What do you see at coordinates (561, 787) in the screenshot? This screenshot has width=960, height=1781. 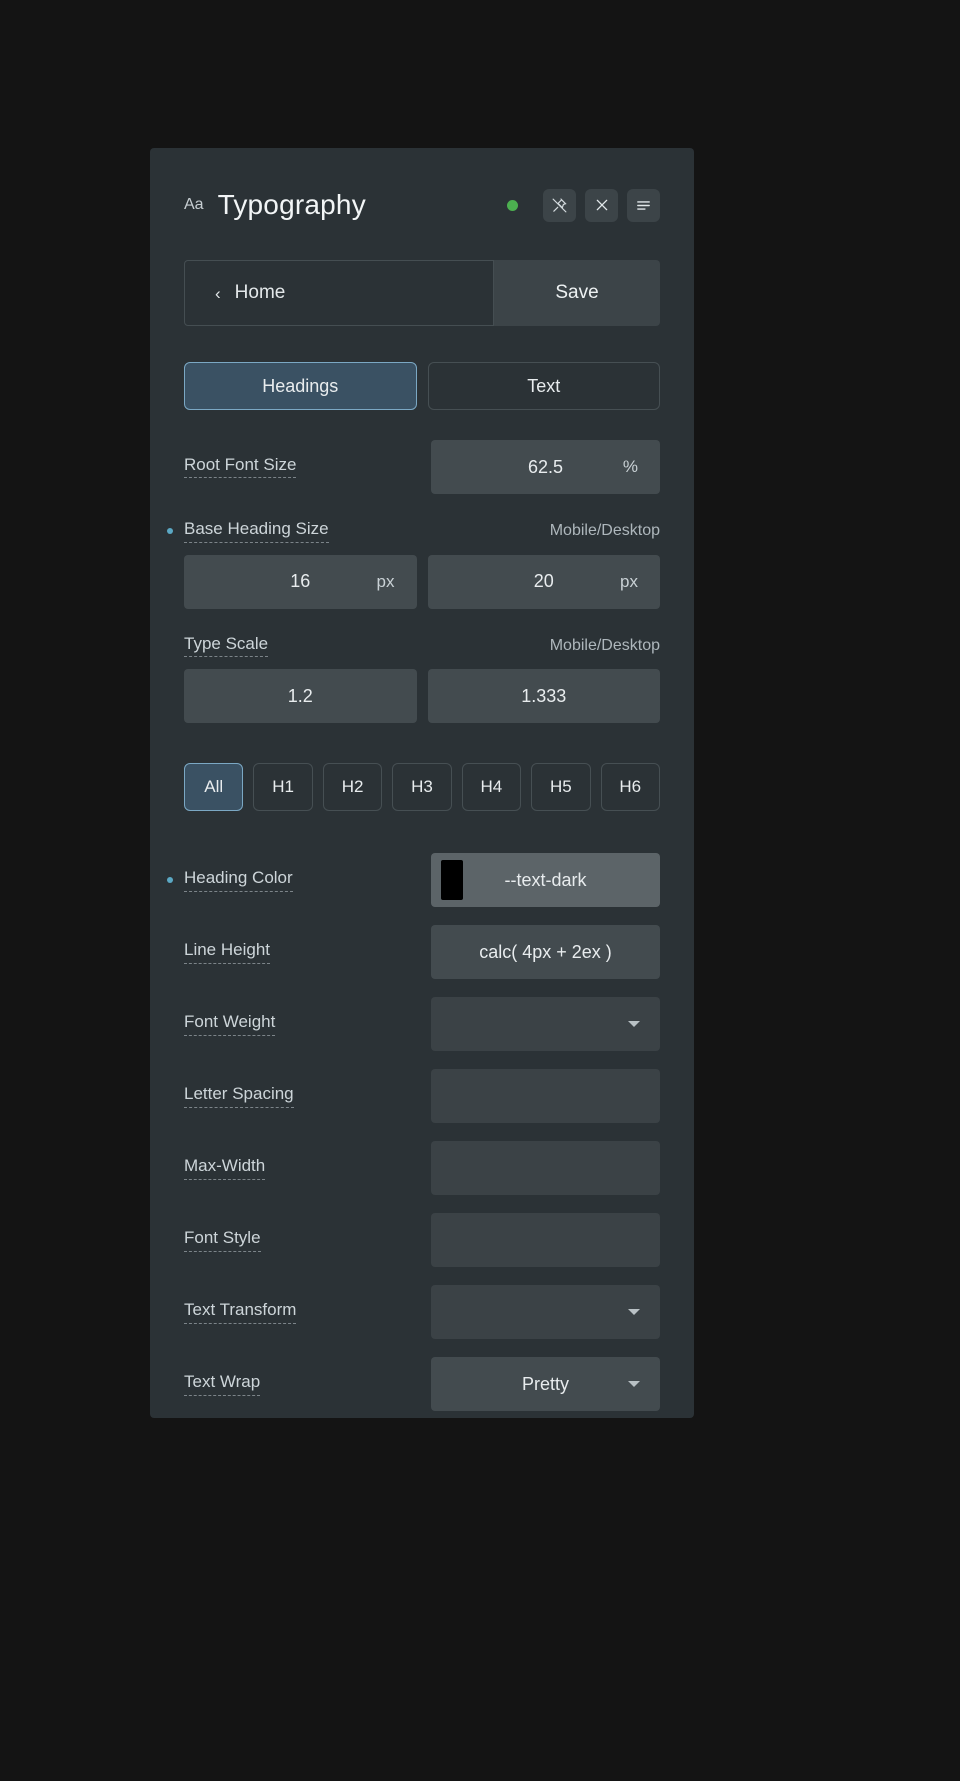 I see `heading-level-h5: H5` at bounding box center [561, 787].